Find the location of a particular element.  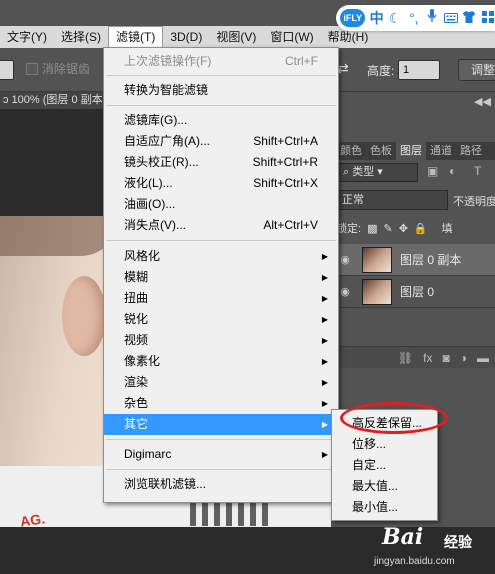

menu-3d: 3D(D) is located at coordinates (186, 37).